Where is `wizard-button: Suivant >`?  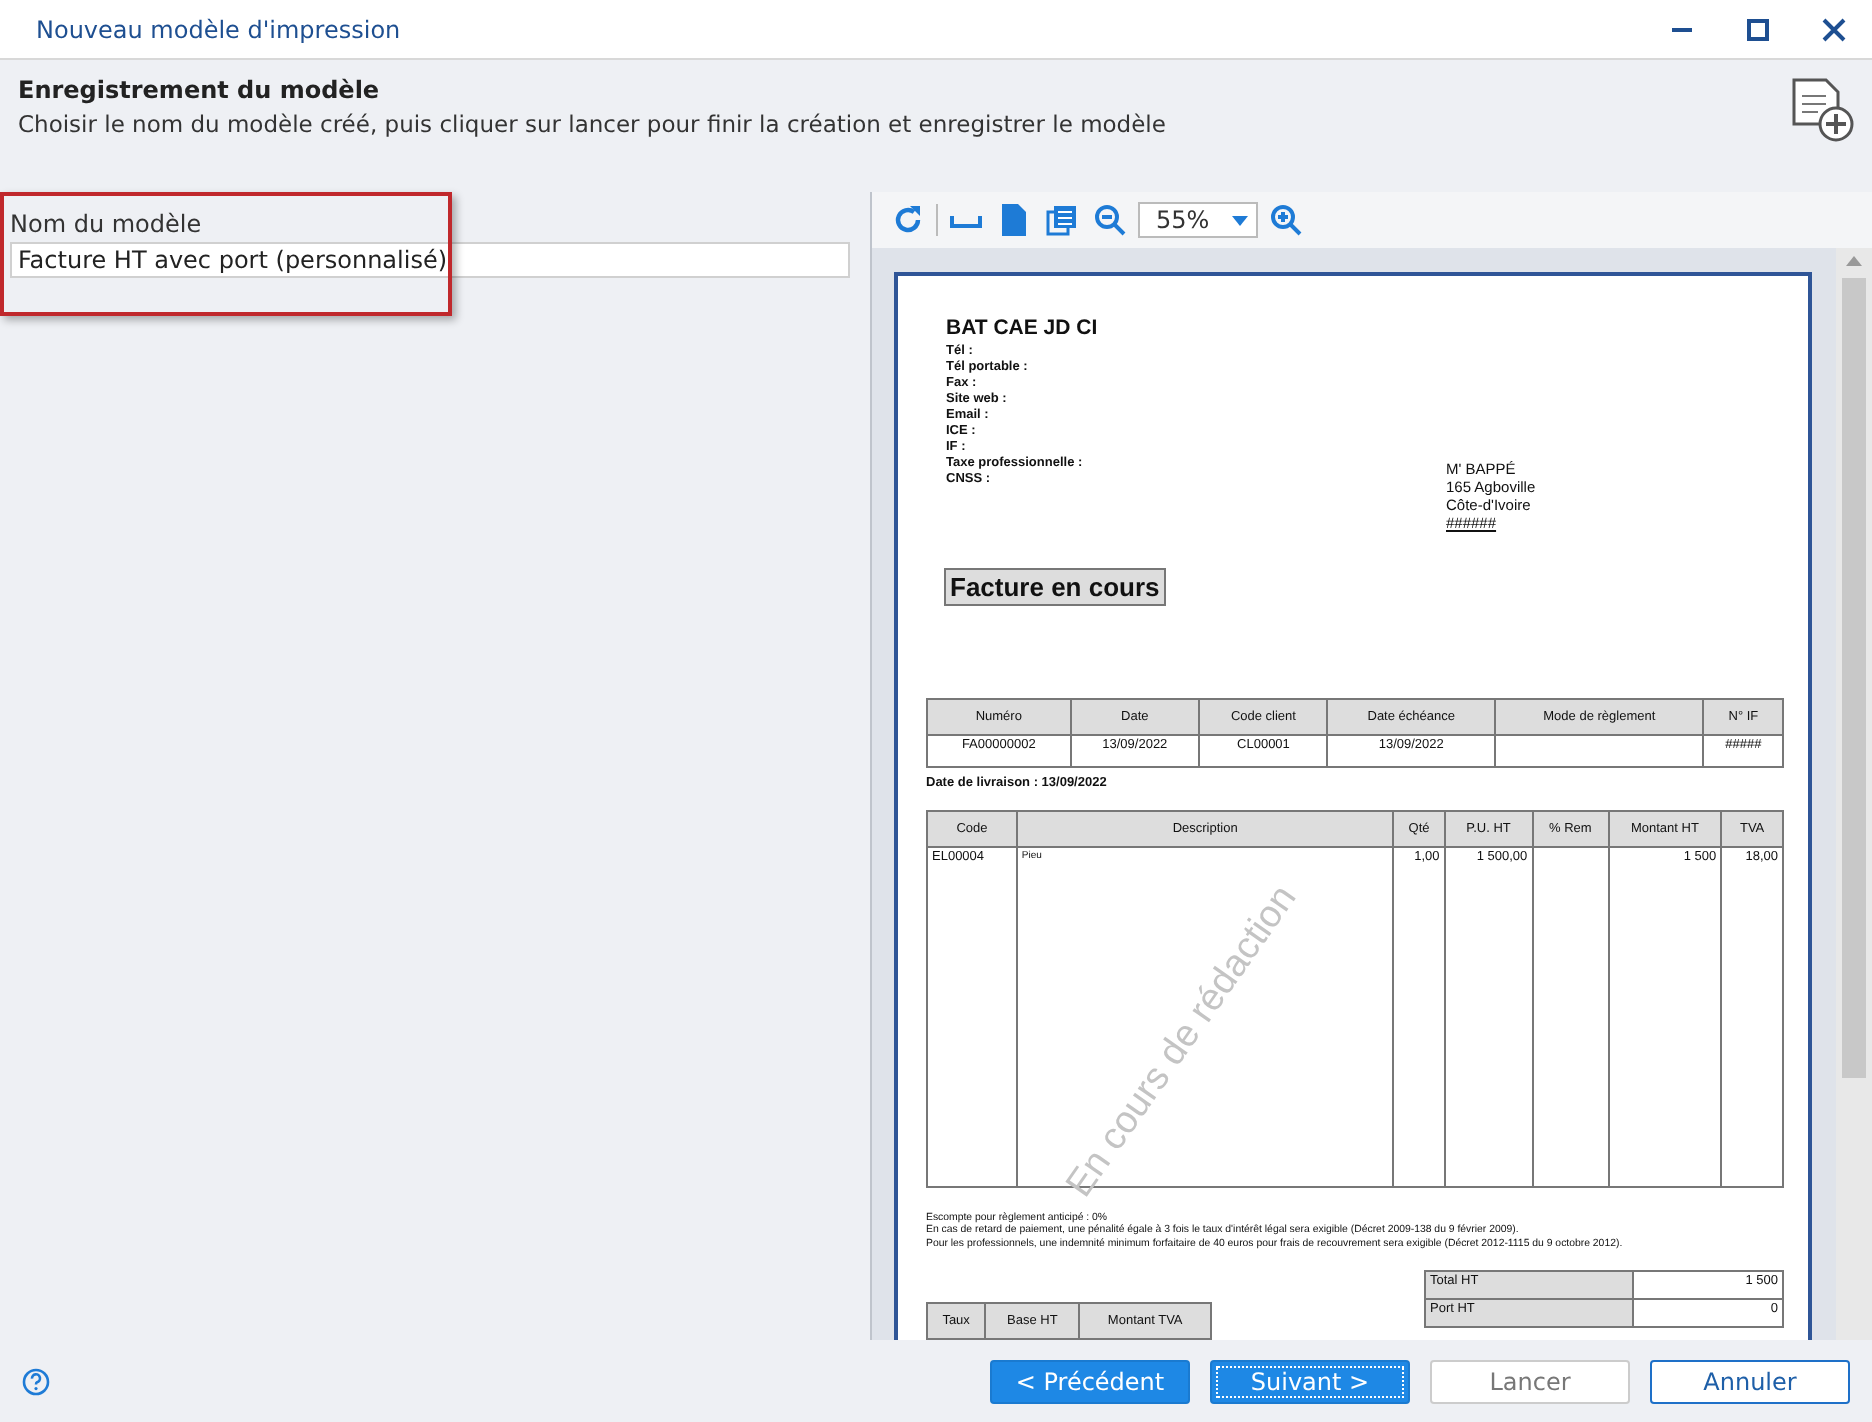 wizard-button: Suivant > is located at coordinates (1310, 1381).